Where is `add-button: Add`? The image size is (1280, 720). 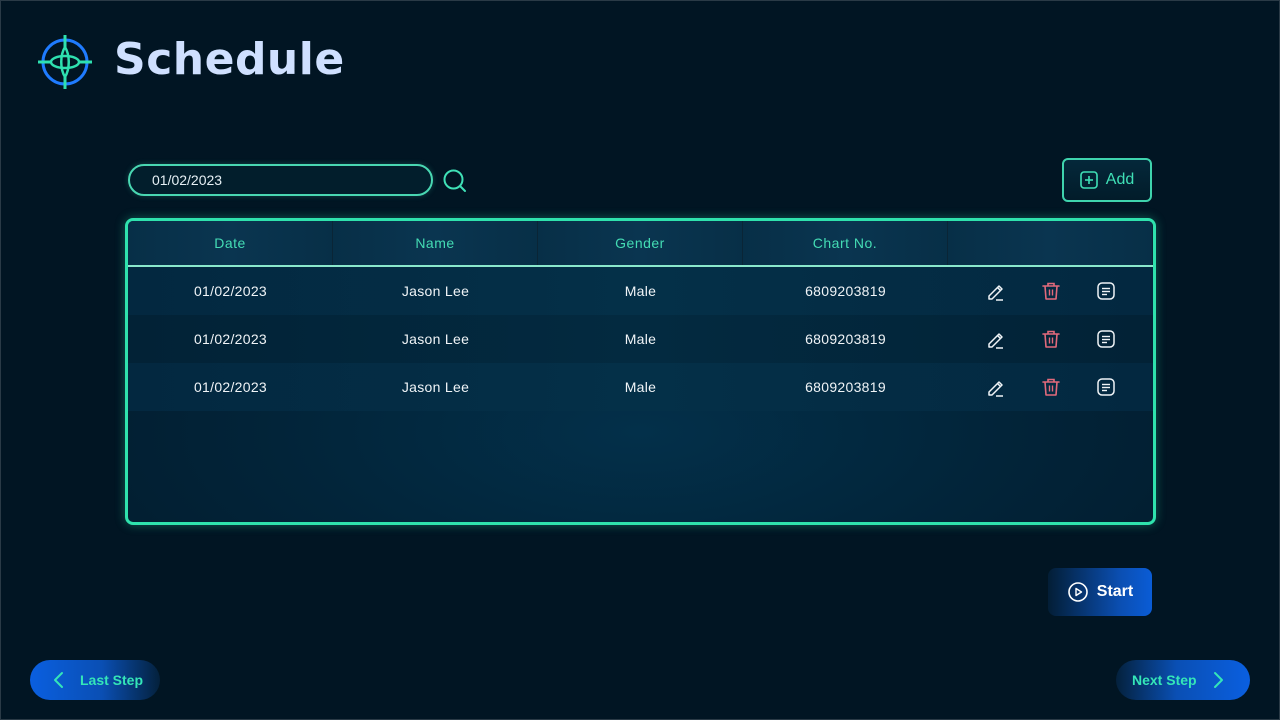 add-button: Add is located at coordinates (1107, 180).